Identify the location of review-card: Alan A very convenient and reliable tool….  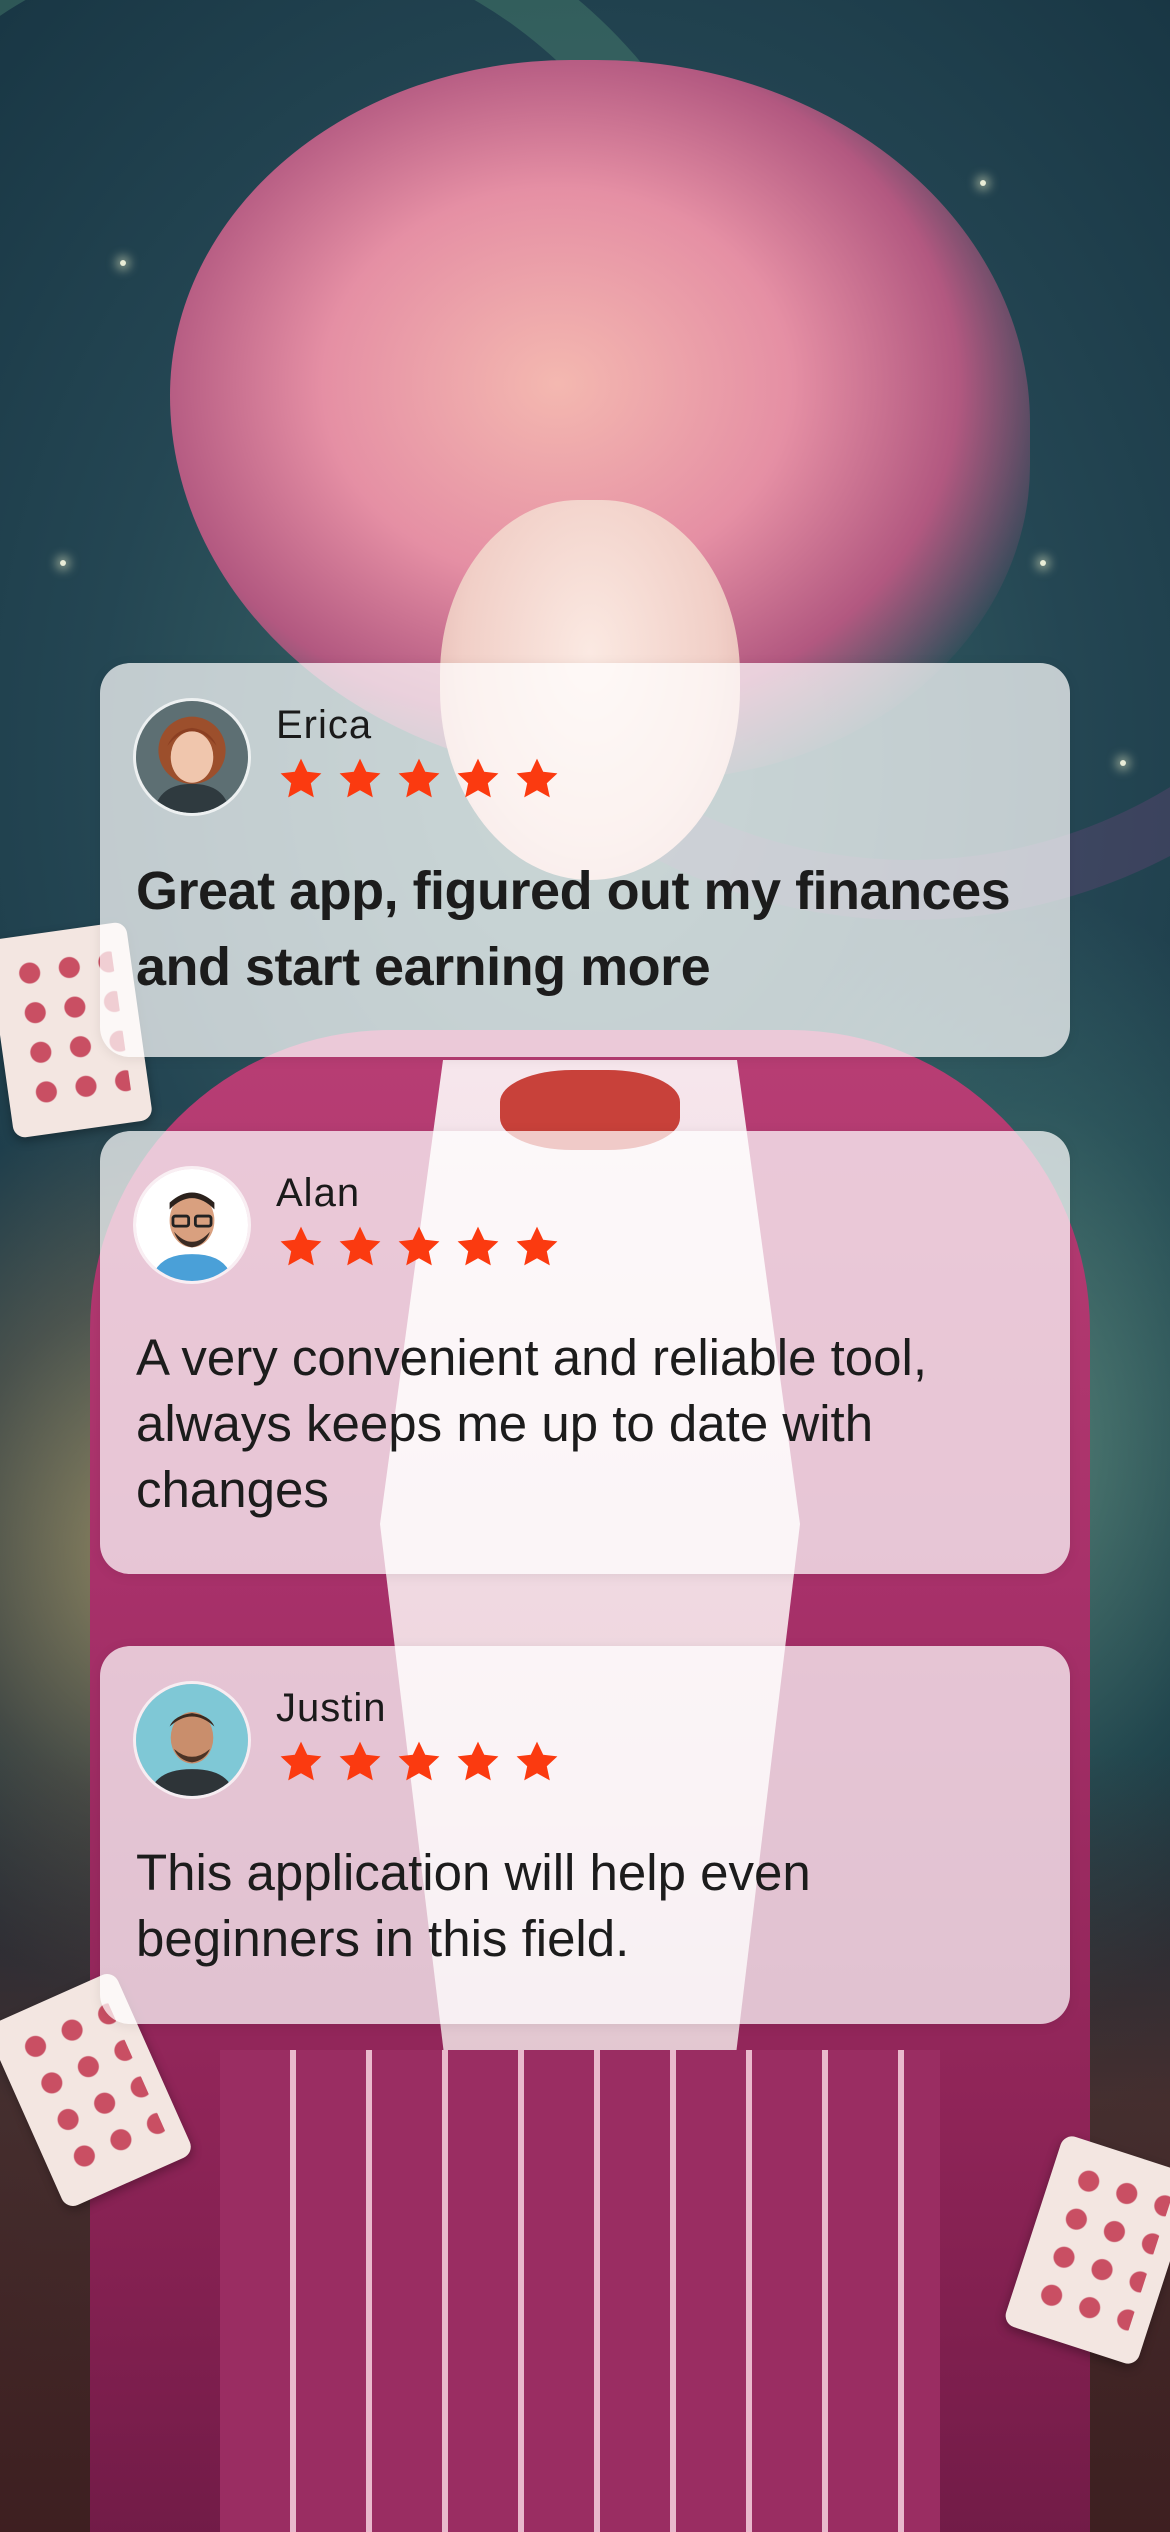
(585, 1352).